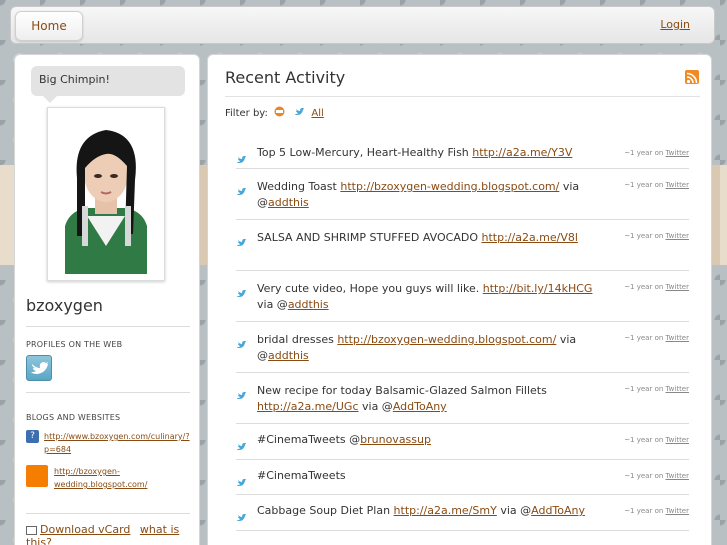 The width and height of the screenshot is (727, 545). Describe the element at coordinates (299, 186) in the screenshot. I see `activity-message: Wedding Toast` at that location.